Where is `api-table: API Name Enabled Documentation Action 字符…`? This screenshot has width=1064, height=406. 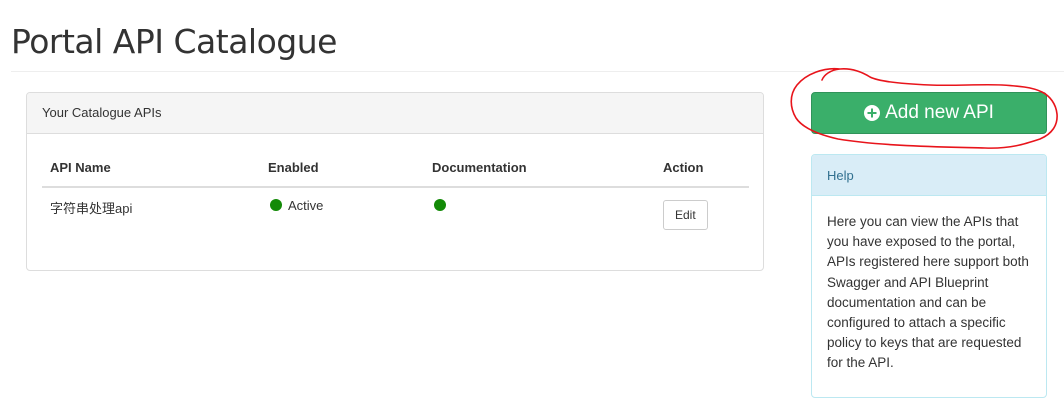 api-table: API Name Enabled Documentation Action 字符… is located at coordinates (395, 199).